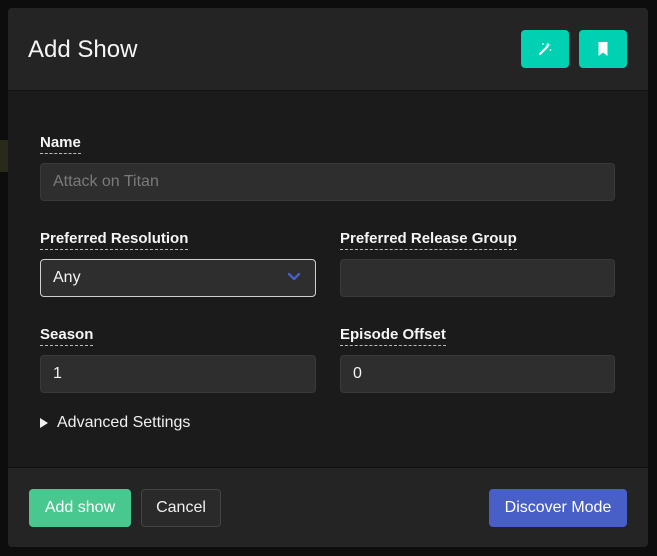  What do you see at coordinates (327, 182) in the screenshot?
I see `name-input` at bounding box center [327, 182].